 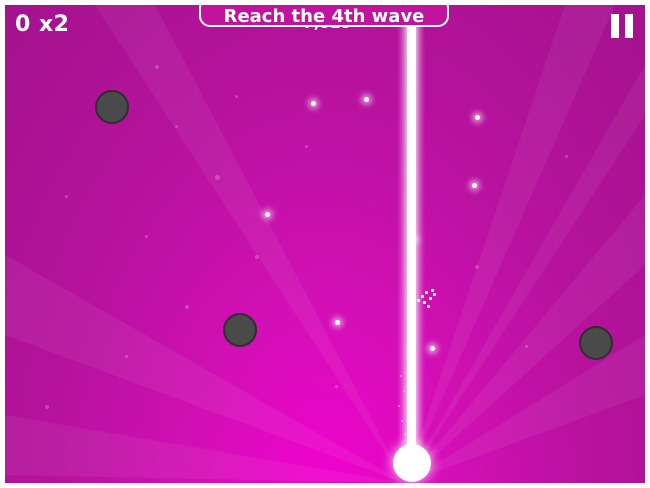 What do you see at coordinates (622, 26) in the screenshot?
I see `pause-button` at bounding box center [622, 26].